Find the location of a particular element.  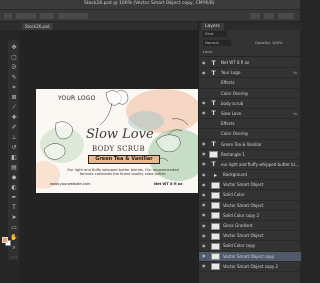

zoom-tool-icon: ⌕ is located at coordinates (14, 248).